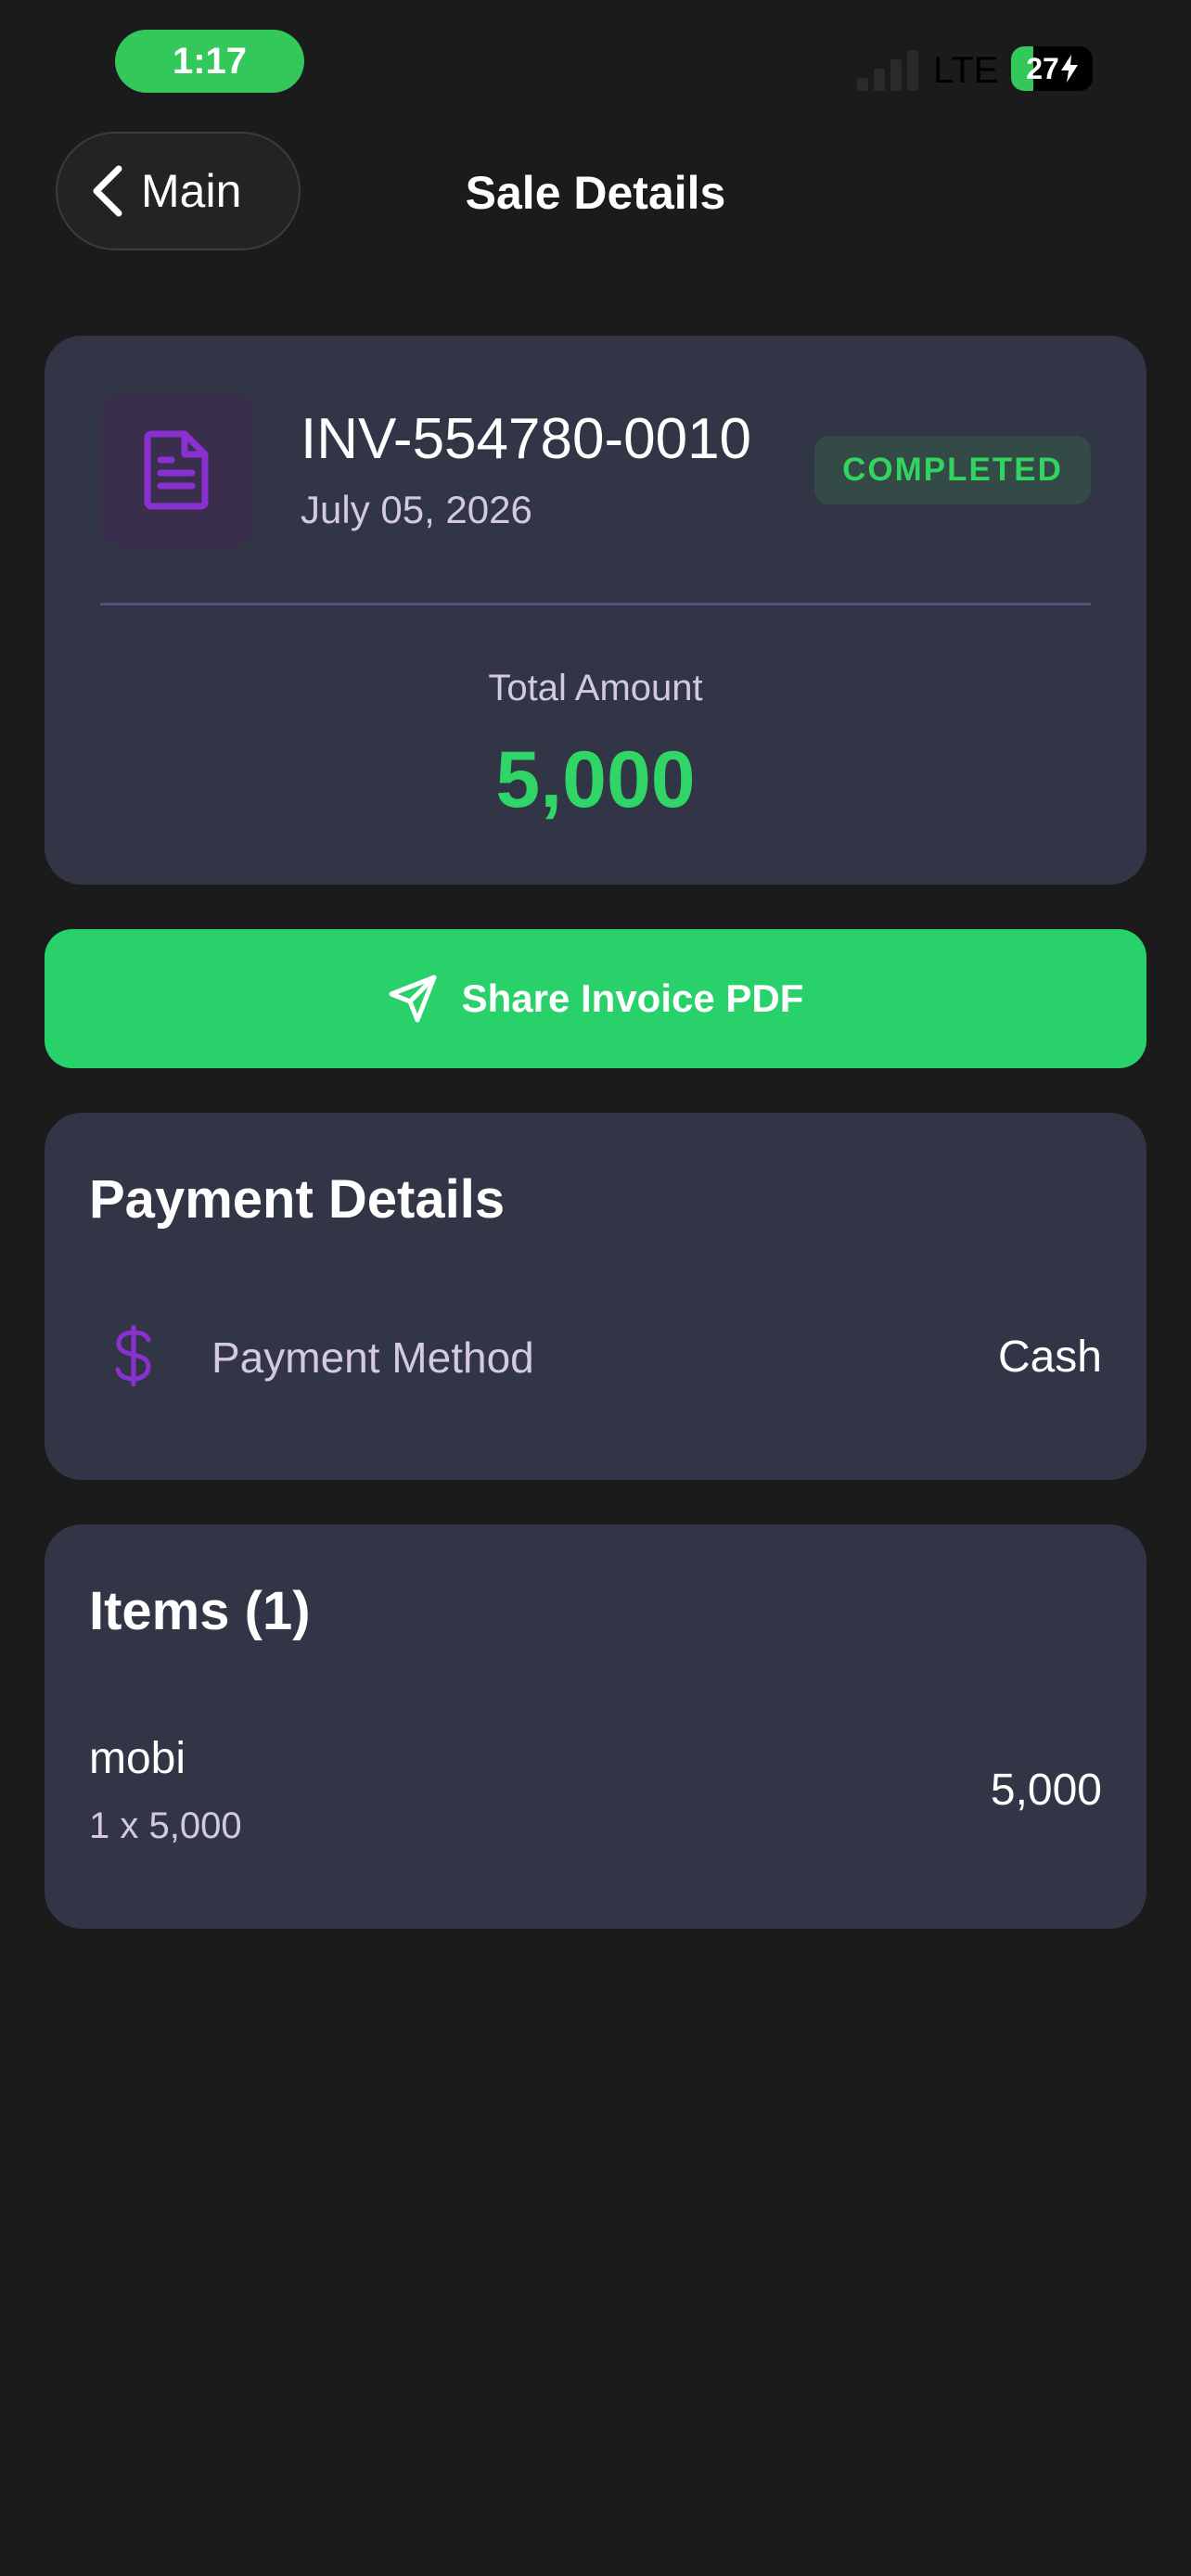 Image resolution: width=1191 pixels, height=2576 pixels. Describe the element at coordinates (595, 61) in the screenshot. I see `status-bar: 1:17 LTE 27` at that location.